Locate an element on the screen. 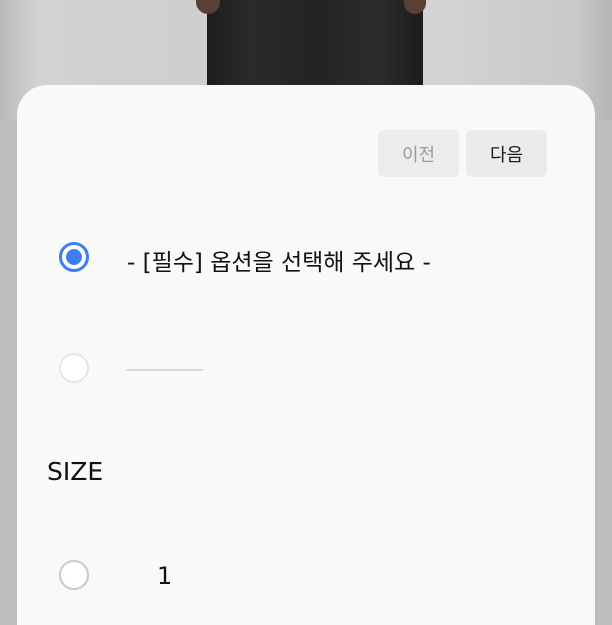 This screenshot has height=625, width=612. next-button: 다음 is located at coordinates (506, 153).